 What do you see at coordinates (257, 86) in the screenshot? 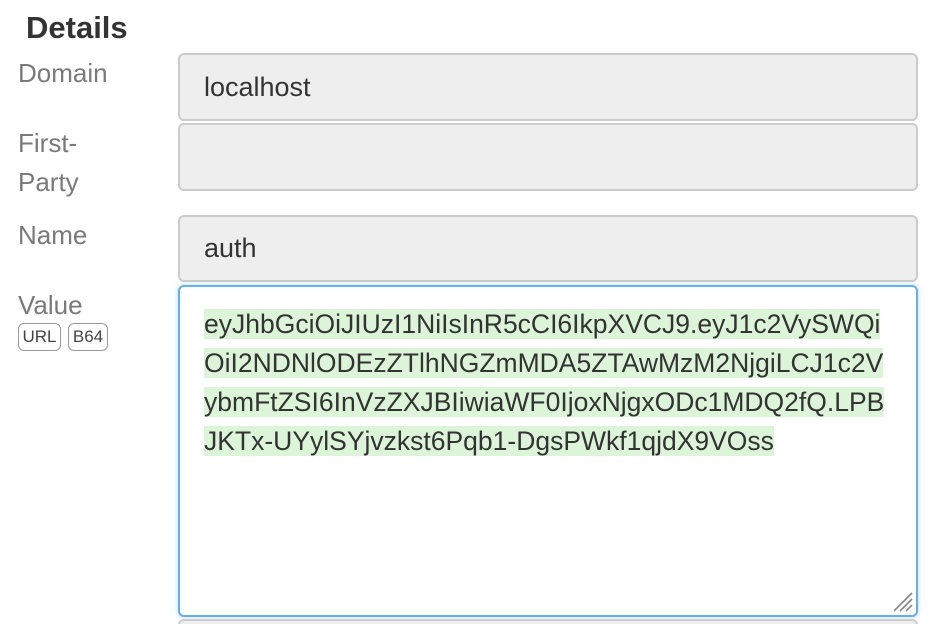
I see `domain-value: localhost` at bounding box center [257, 86].